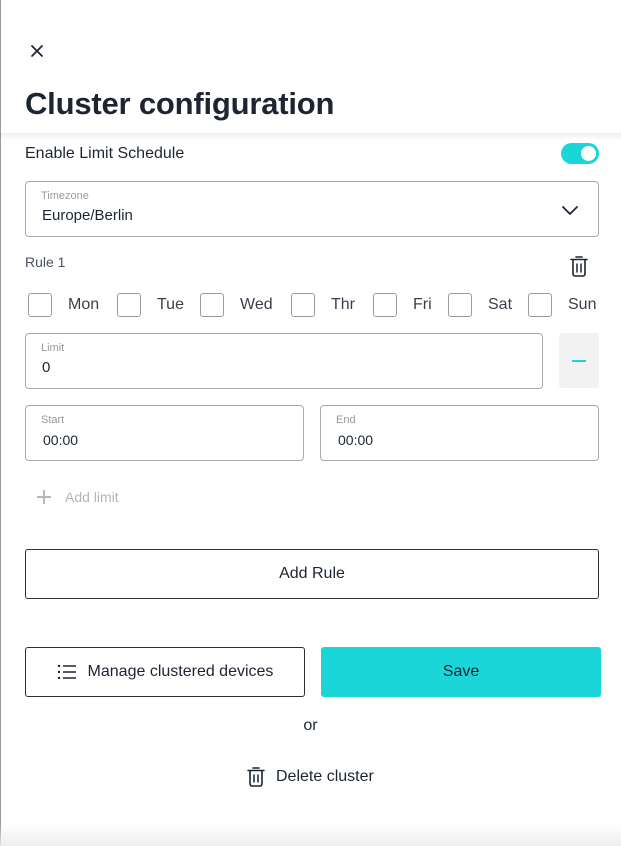 The image size is (621, 846). What do you see at coordinates (105, 153) in the screenshot?
I see `enable-schedule-label: Enable Limit Schedule` at bounding box center [105, 153].